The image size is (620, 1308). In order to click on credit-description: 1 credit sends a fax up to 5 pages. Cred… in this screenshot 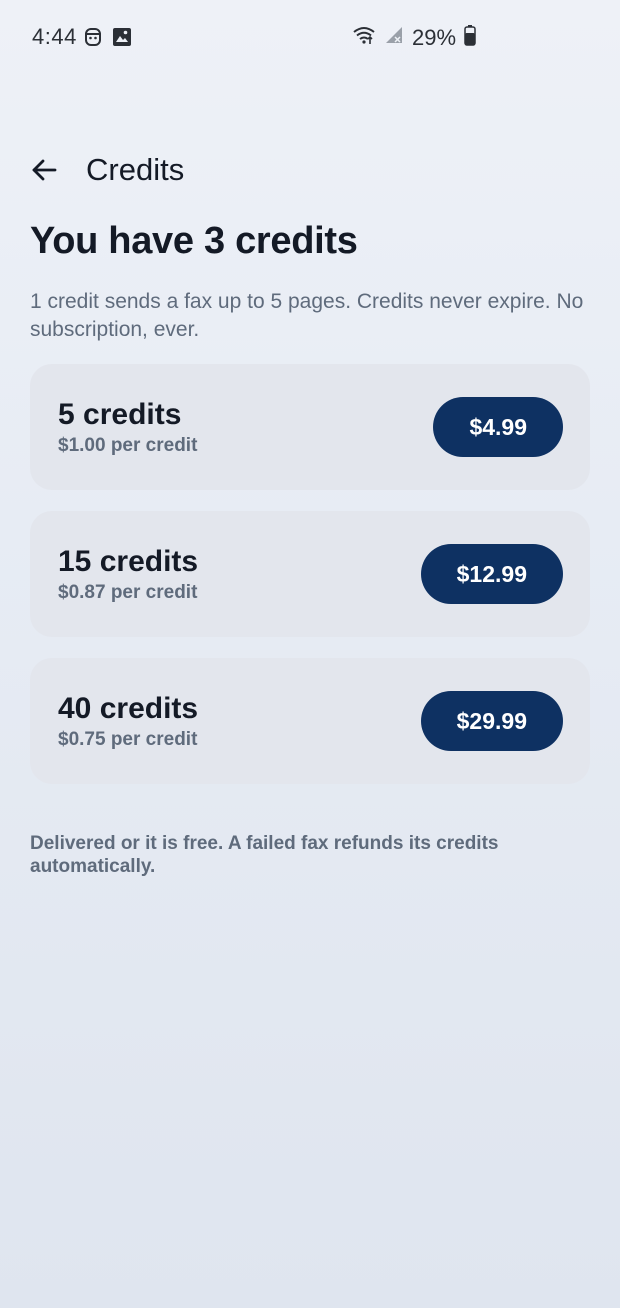, I will do `click(307, 315)`.